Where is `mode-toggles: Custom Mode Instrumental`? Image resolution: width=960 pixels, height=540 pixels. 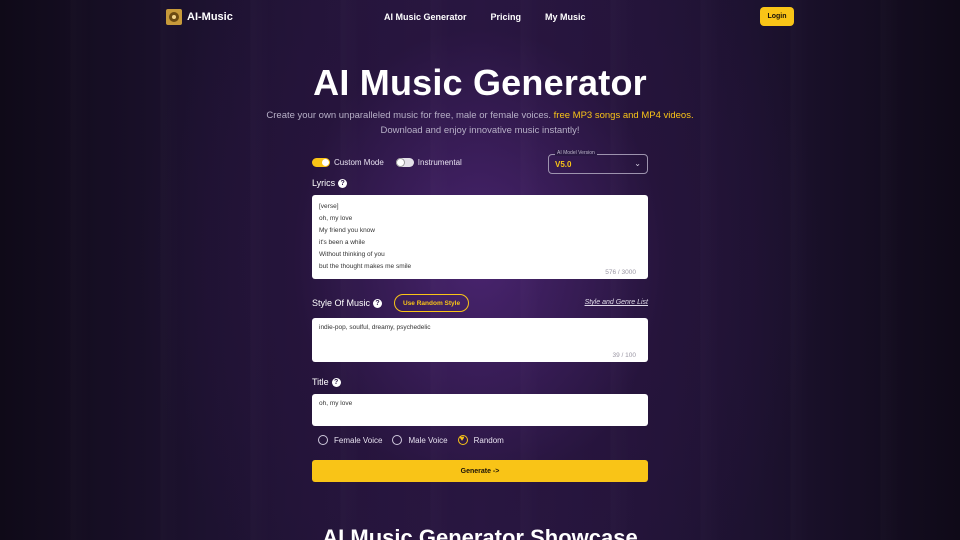 mode-toggles: Custom Mode Instrumental is located at coordinates (393, 162).